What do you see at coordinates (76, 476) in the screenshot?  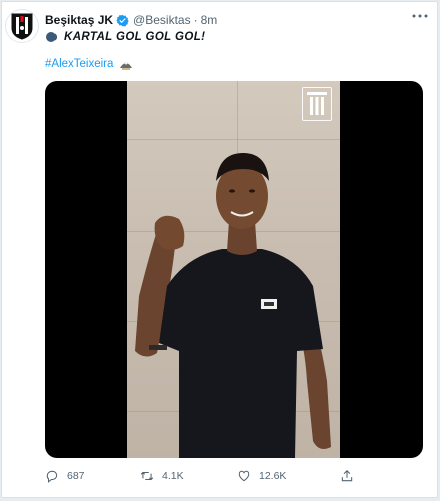 I see `reply-count: 687` at bounding box center [76, 476].